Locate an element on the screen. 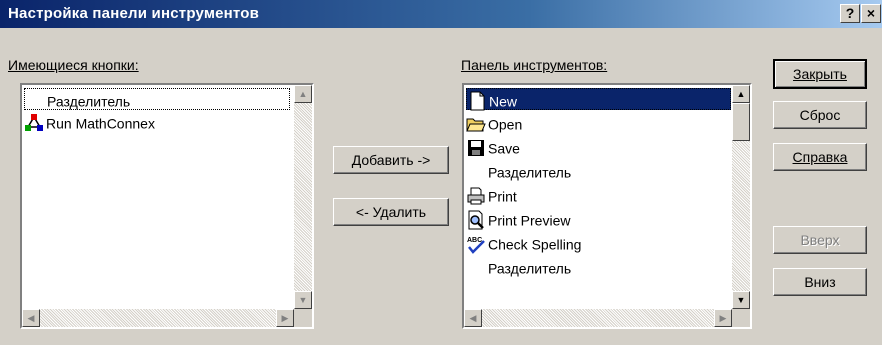 The image size is (882, 345). move-down-button: Вниз is located at coordinates (820, 282).